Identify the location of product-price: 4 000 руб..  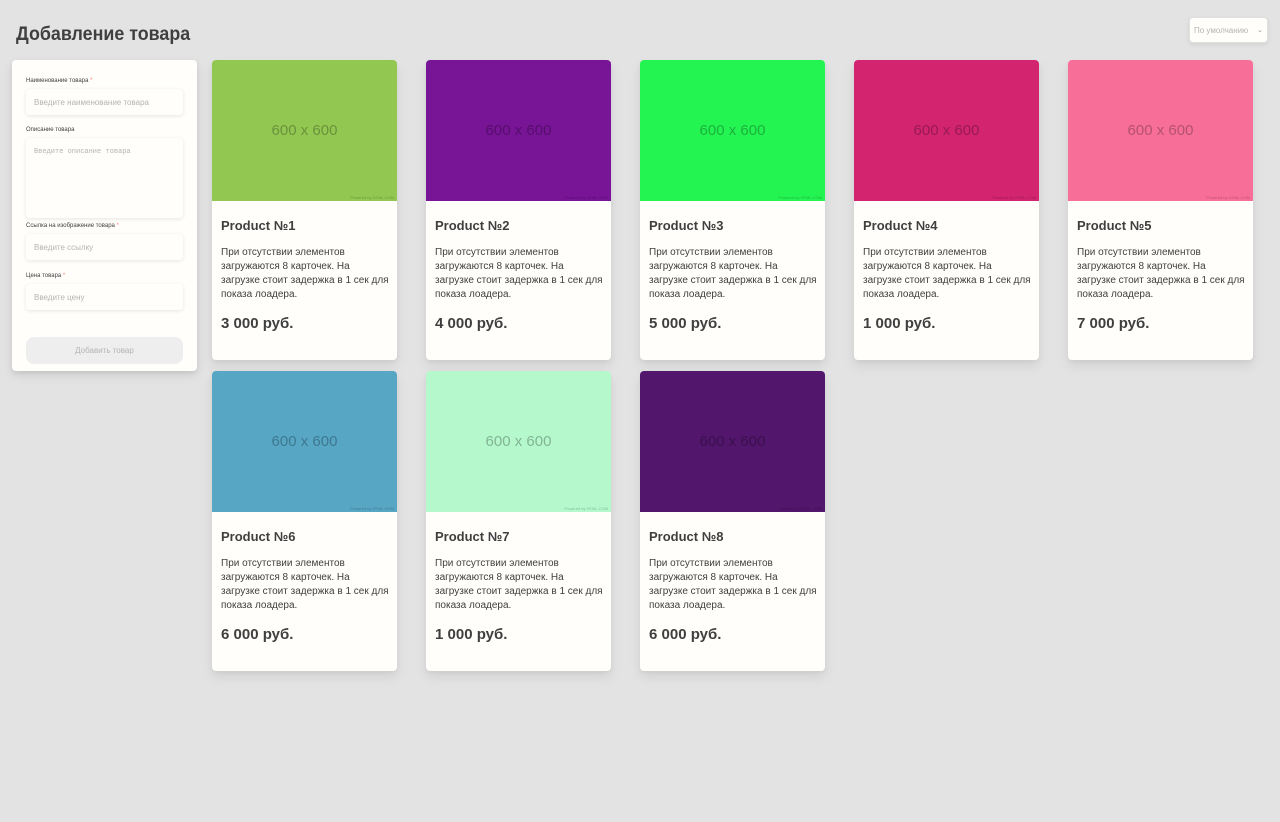
(471, 323).